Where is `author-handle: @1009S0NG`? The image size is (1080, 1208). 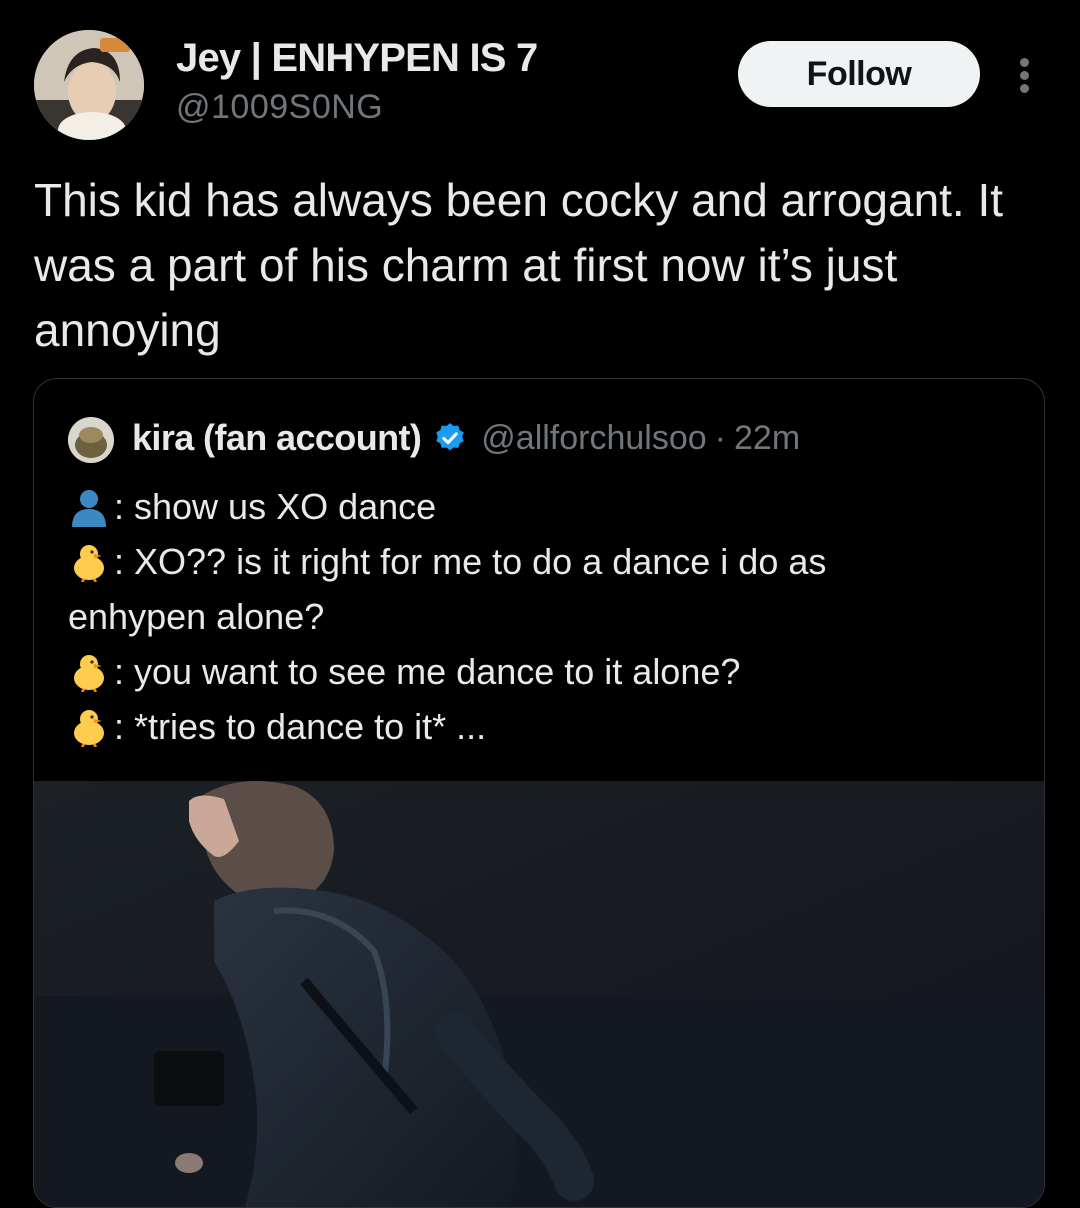
author-handle: @1009S0NG is located at coordinates (279, 107).